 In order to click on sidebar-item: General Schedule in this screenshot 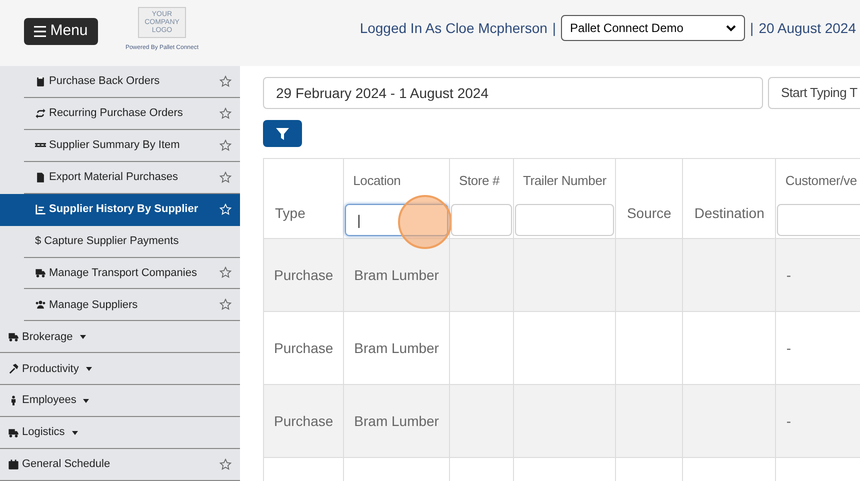, I will do `click(120, 465)`.